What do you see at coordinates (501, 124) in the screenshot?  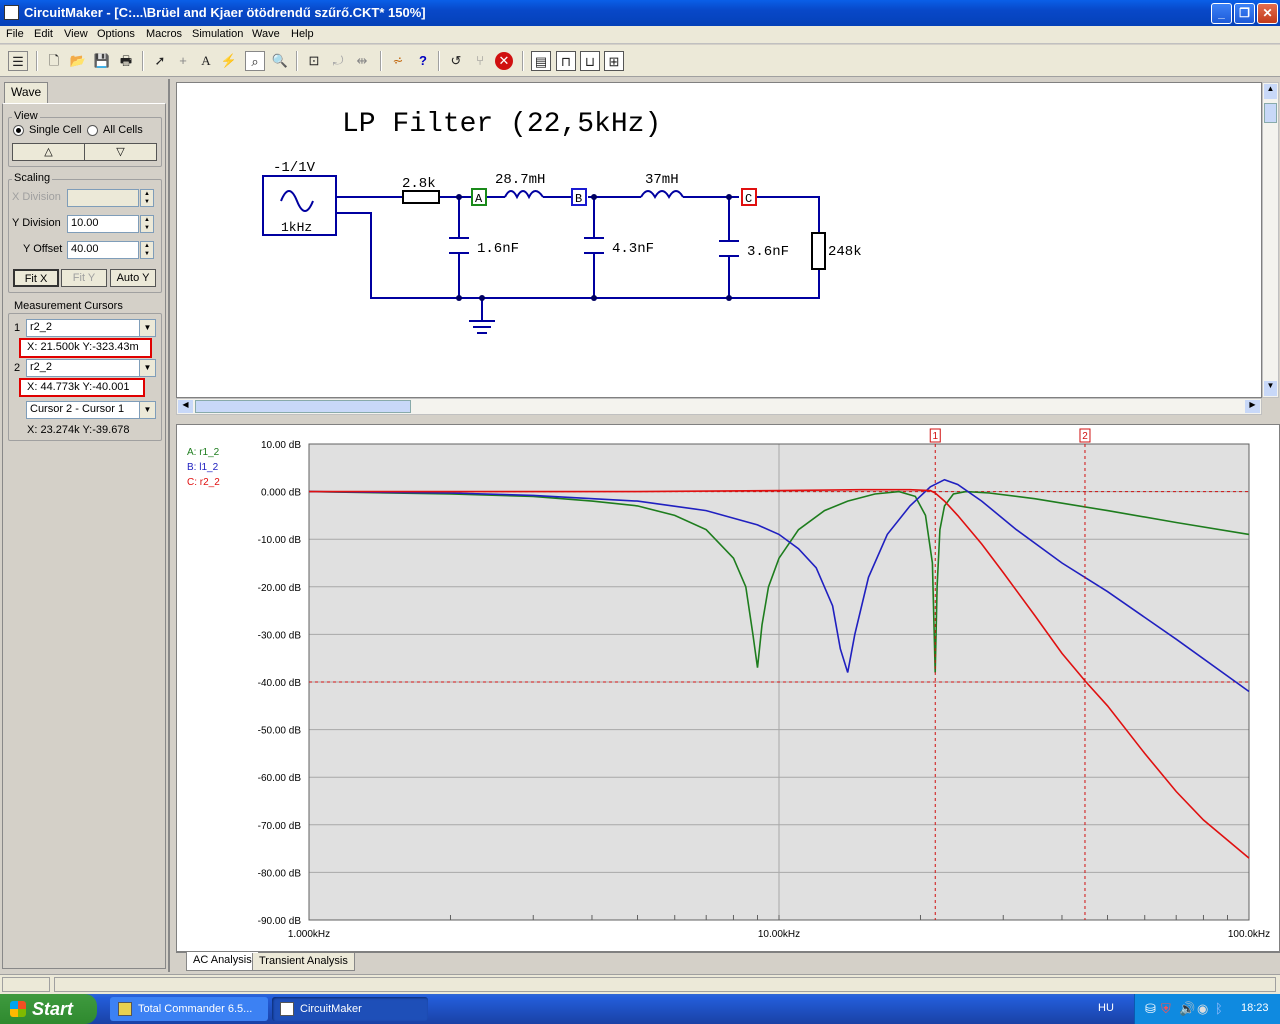 I see `schematic-title: LP Filter (22,5kHz)` at bounding box center [501, 124].